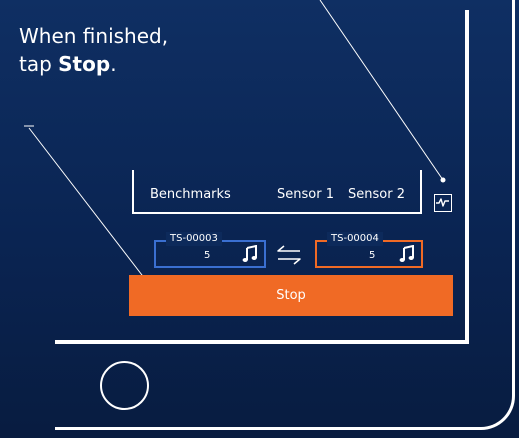 The width and height of the screenshot is (519, 438). What do you see at coordinates (376, 194) in the screenshot?
I see `tab-sensor-2: Sensor 2` at bounding box center [376, 194].